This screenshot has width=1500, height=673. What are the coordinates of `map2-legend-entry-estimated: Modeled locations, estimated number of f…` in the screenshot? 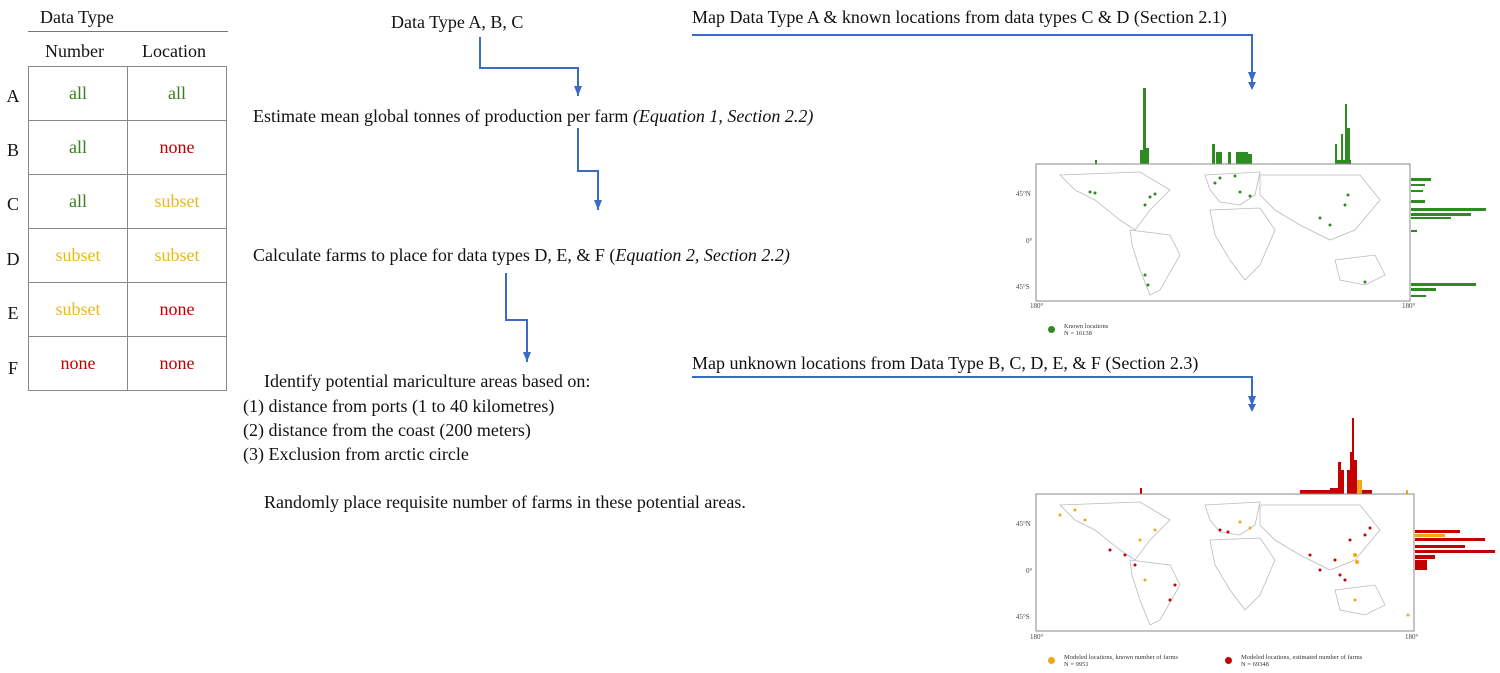 It's located at (1301, 661).